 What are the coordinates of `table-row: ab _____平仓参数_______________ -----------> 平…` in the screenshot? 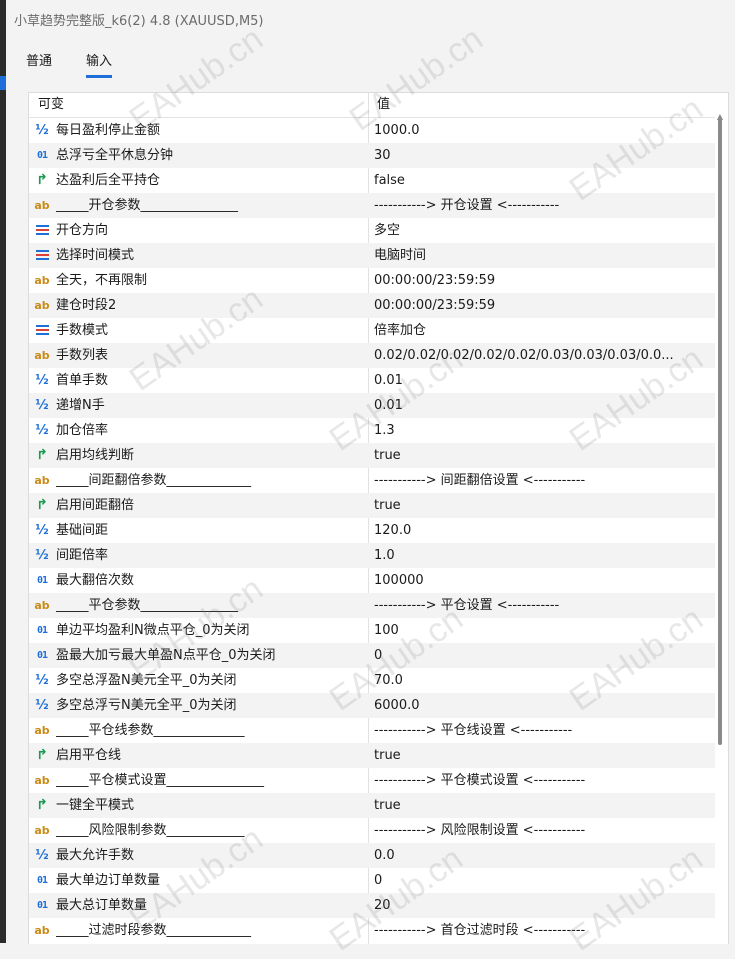 It's located at (372, 605).